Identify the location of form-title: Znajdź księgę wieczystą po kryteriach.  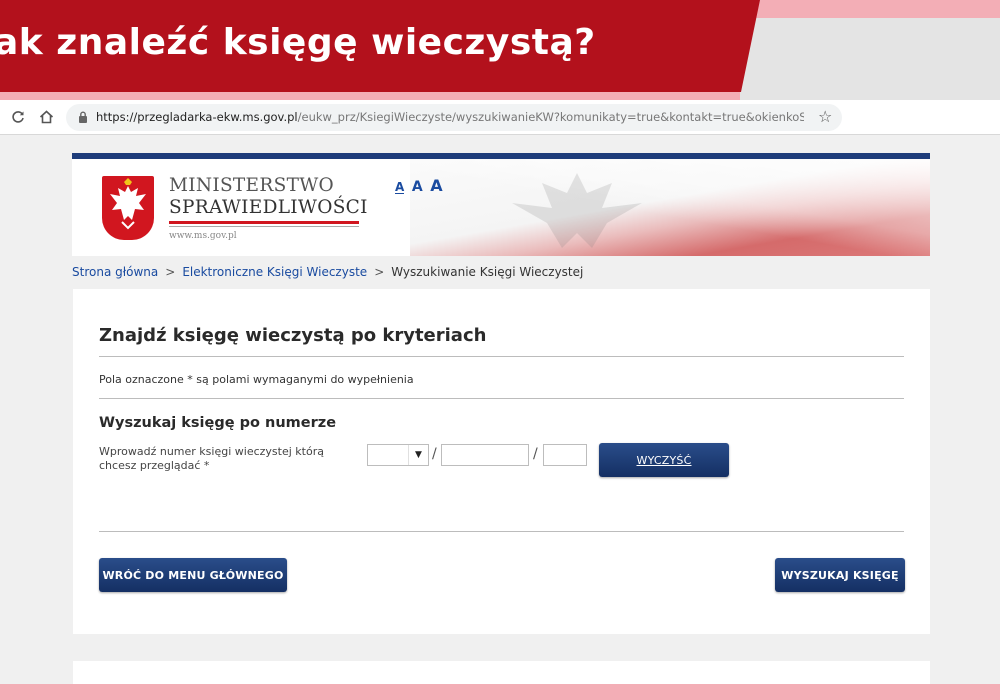
(293, 335).